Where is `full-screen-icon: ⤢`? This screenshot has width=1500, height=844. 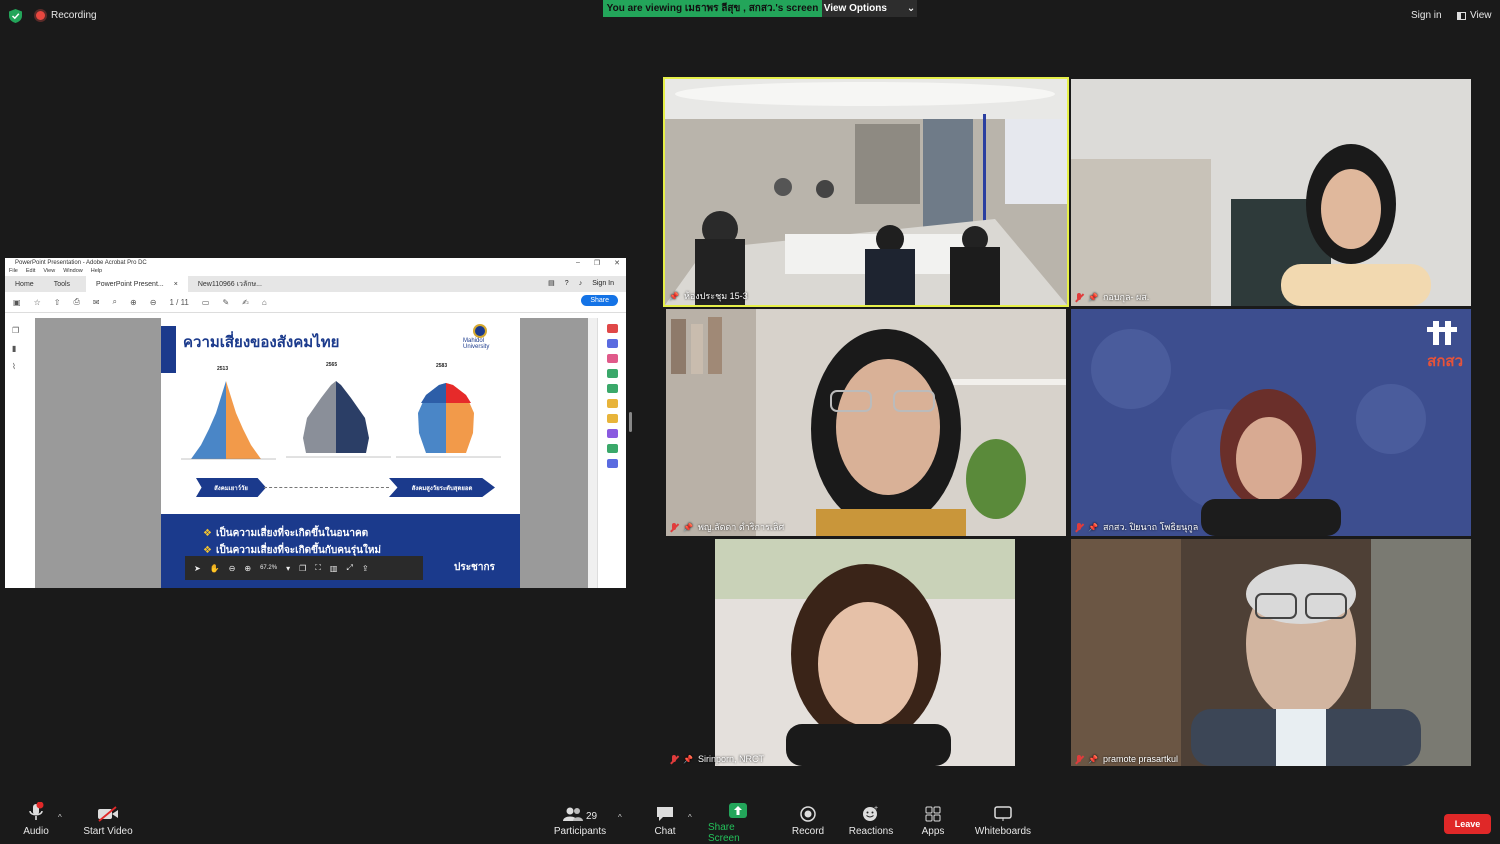
full-screen-icon: ⤢ is located at coordinates (349, 568).